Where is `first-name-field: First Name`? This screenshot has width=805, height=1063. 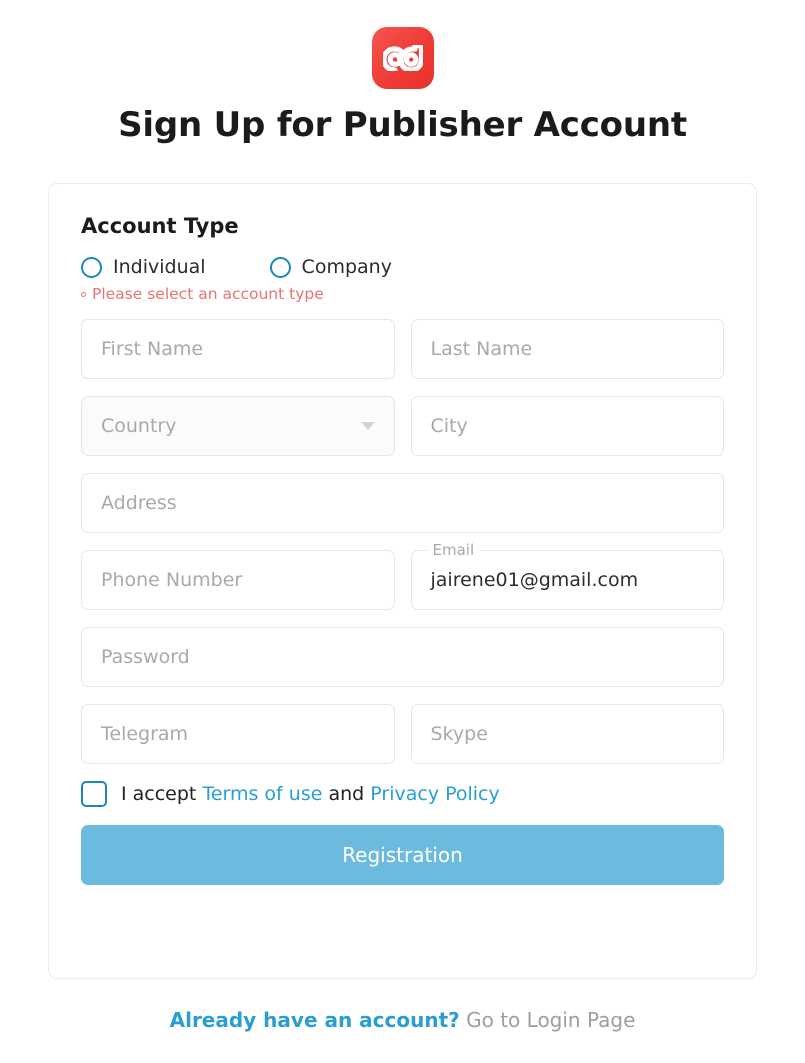 first-name-field: First Name is located at coordinates (238, 349).